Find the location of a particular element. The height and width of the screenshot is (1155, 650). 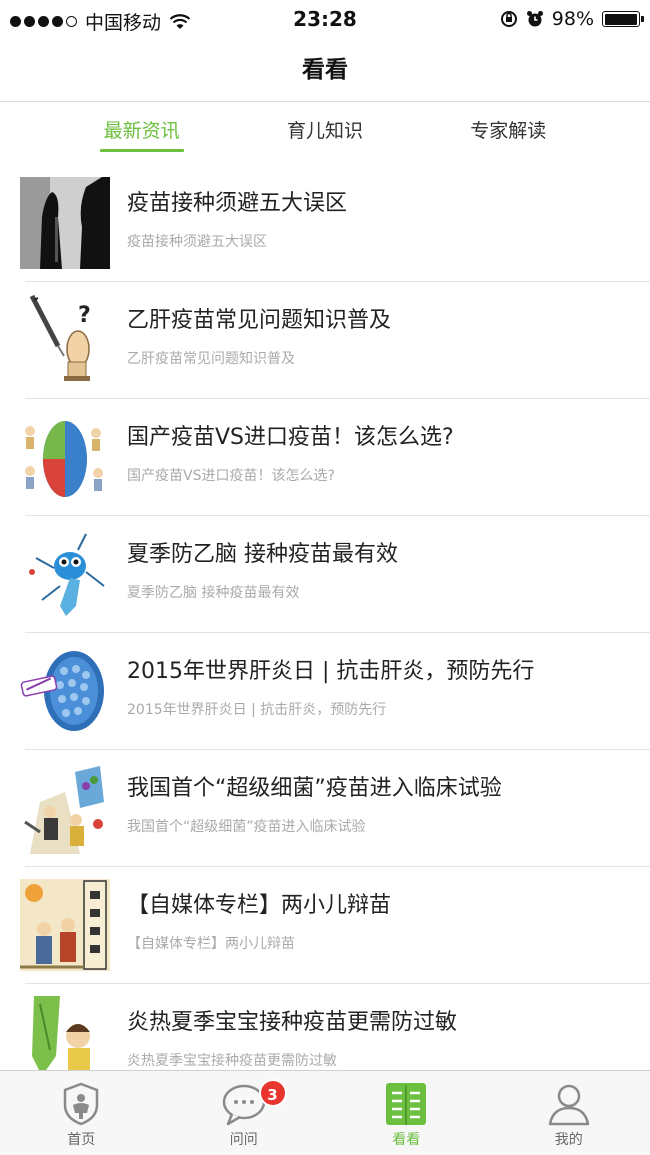

tab-label: 育儿知识 is located at coordinates (324, 131).